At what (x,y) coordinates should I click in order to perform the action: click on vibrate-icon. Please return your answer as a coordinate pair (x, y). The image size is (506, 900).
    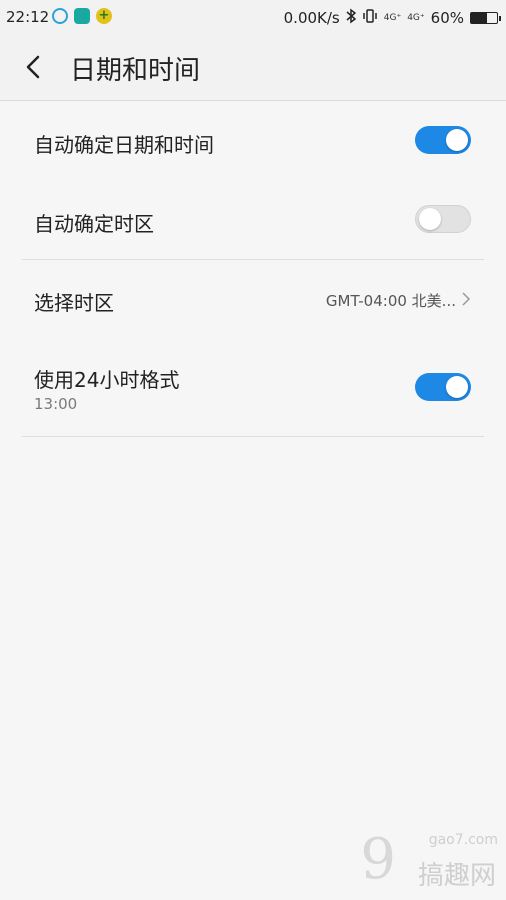
    Looking at the image, I should click on (370, 18).